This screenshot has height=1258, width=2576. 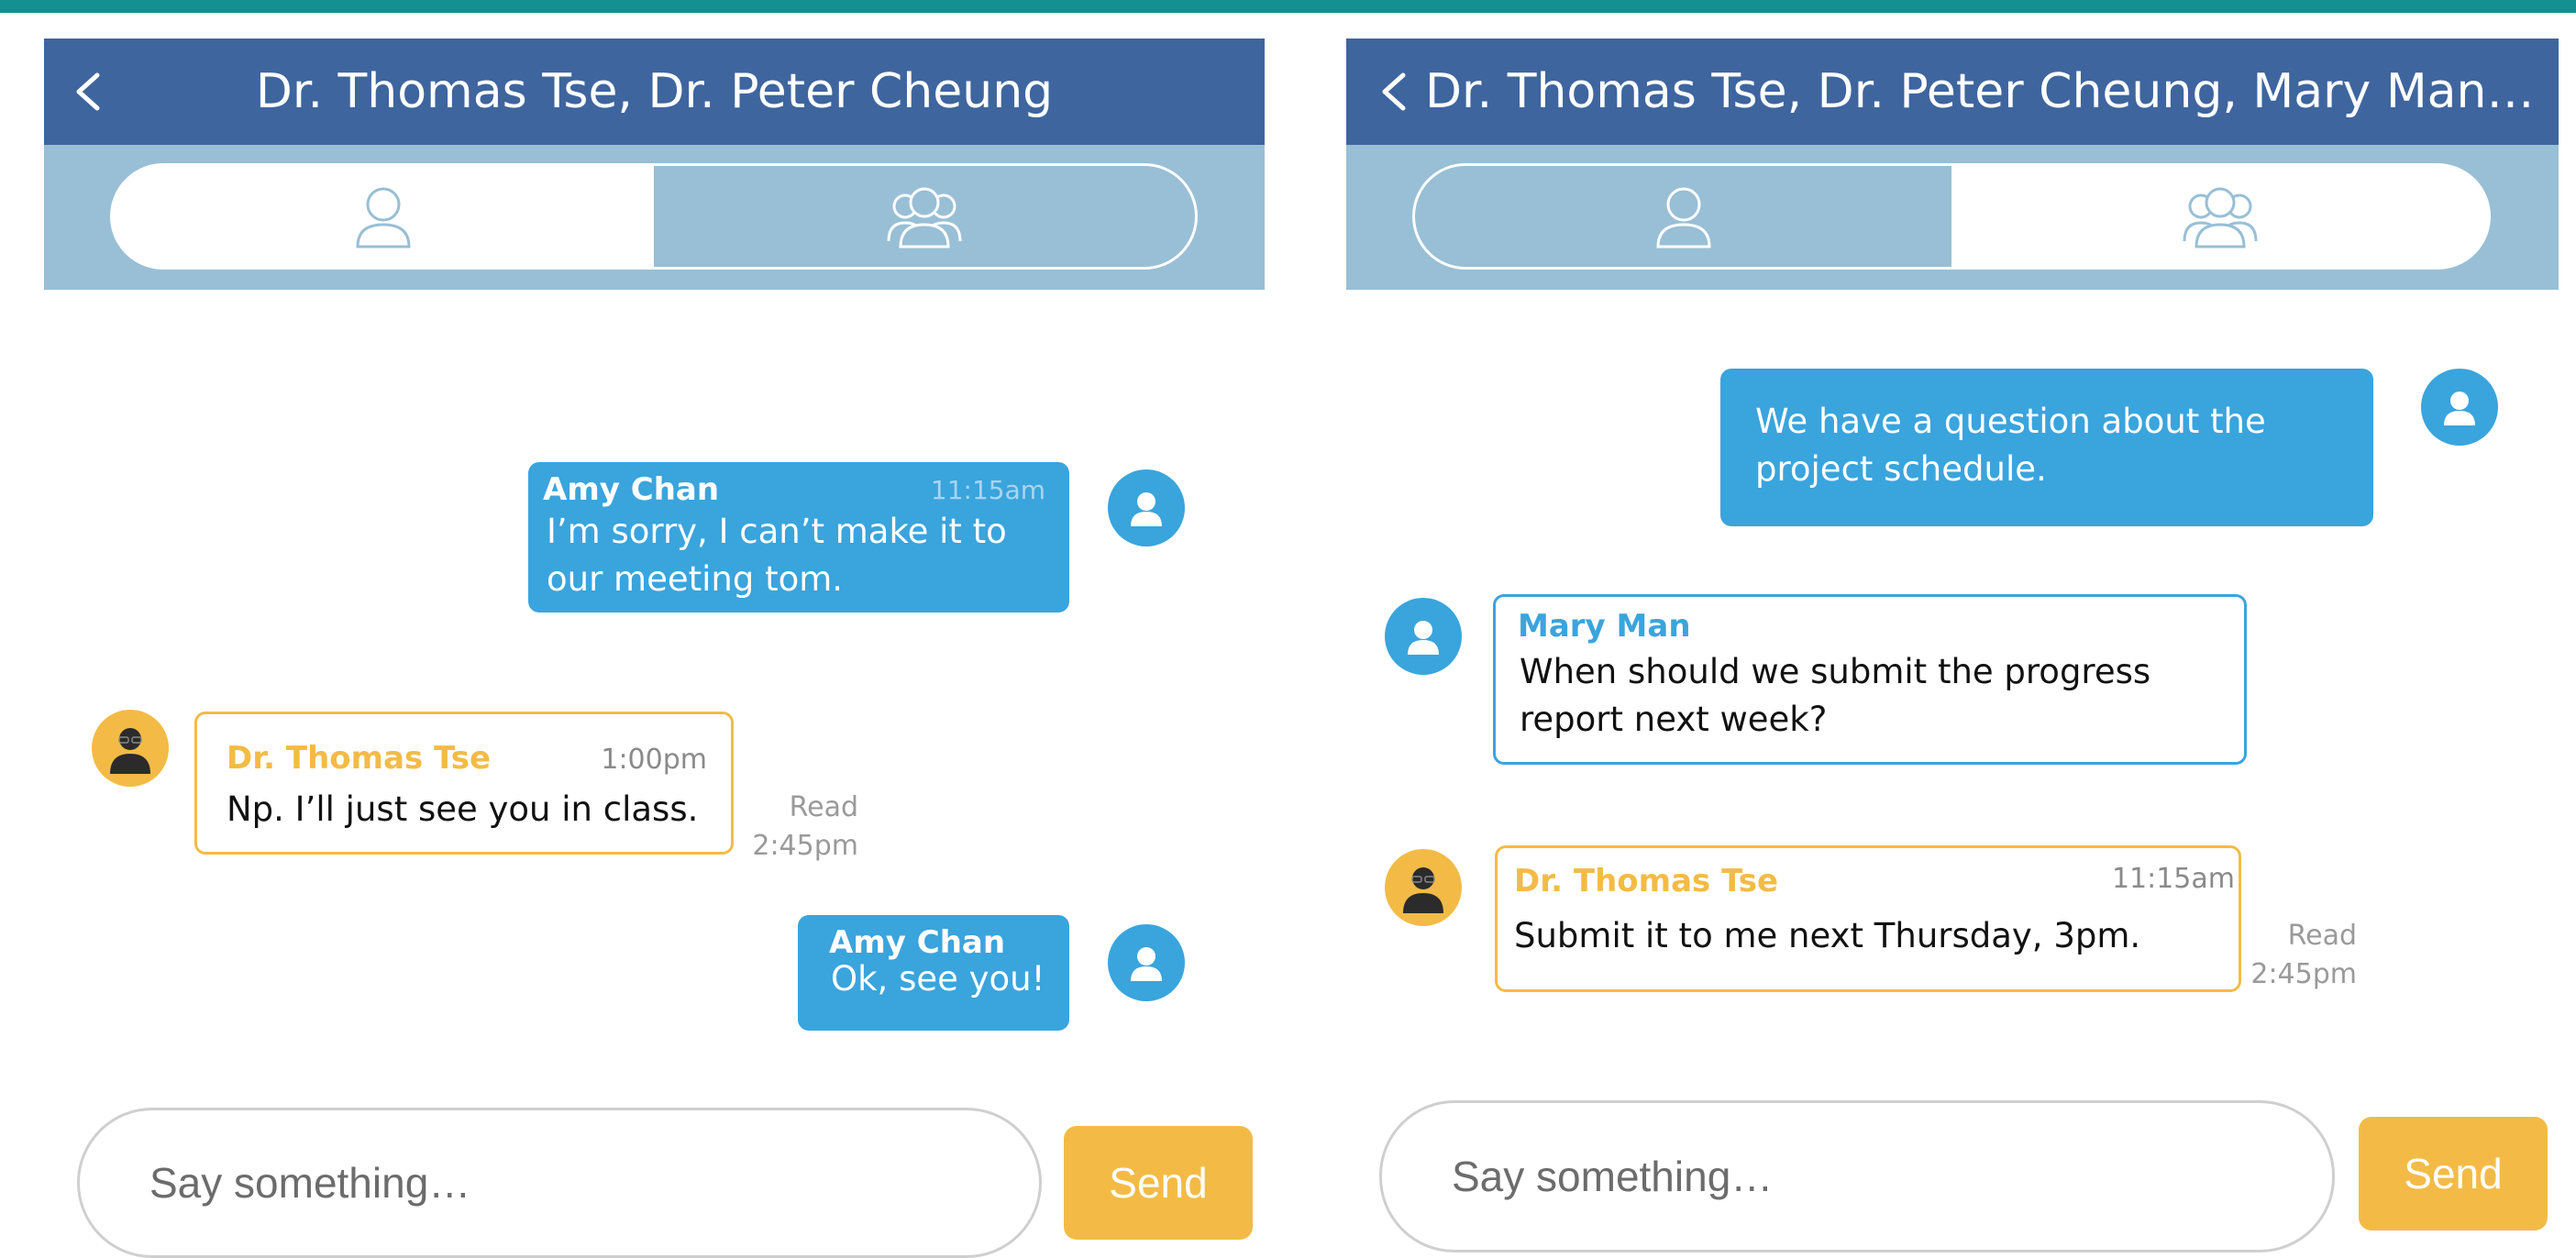 I want to click on message-sender: Mary Man, so click(x=1604, y=626).